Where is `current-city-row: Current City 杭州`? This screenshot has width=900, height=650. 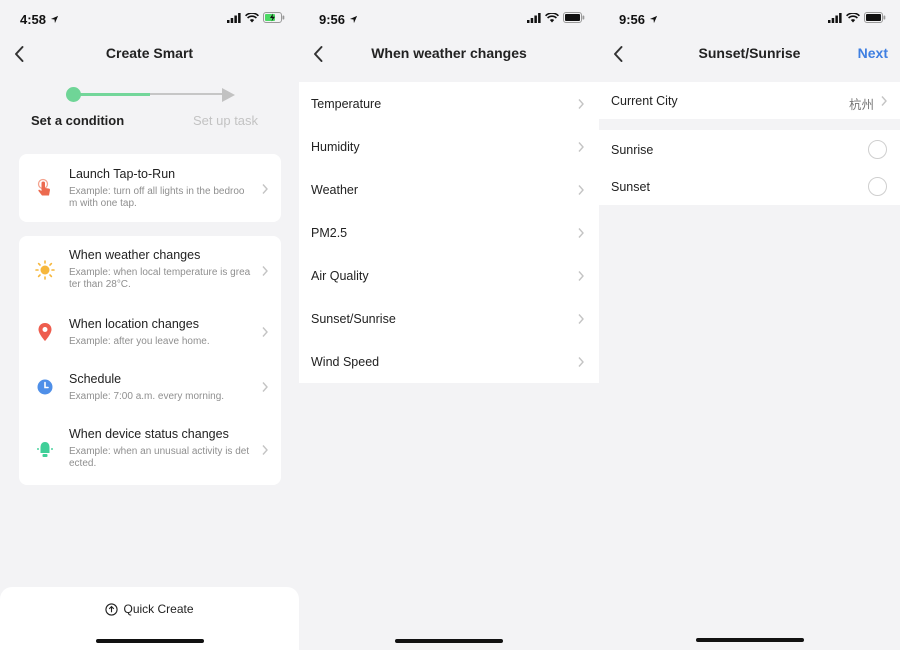
current-city-row: Current City 杭州 is located at coordinates (749, 100).